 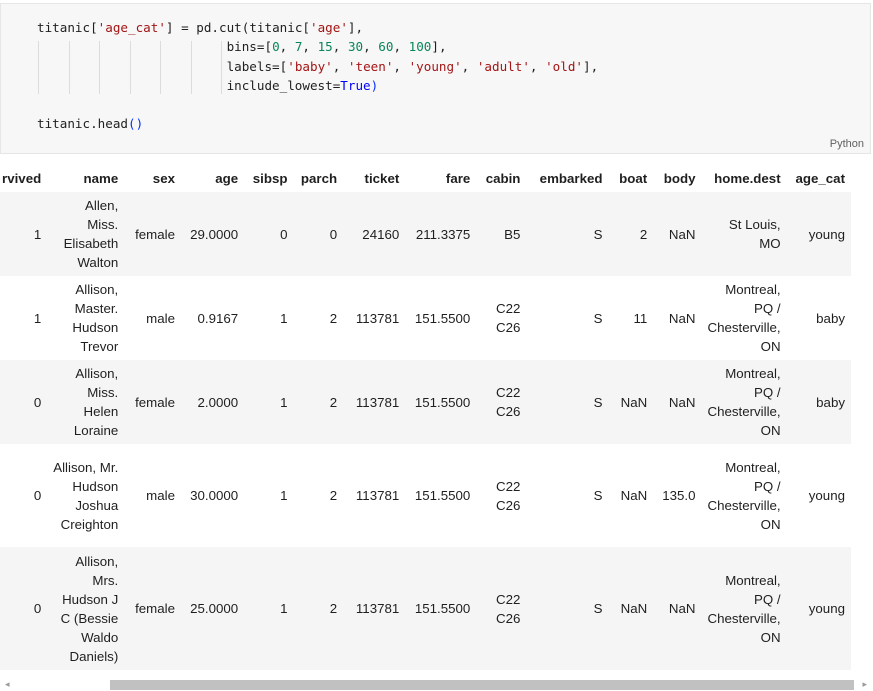 I want to click on column-header: rvived, so click(x=22, y=178).